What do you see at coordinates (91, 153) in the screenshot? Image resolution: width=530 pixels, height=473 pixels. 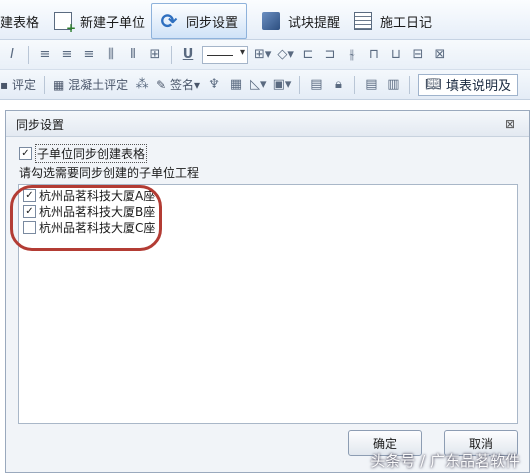 I see `create-table-label: 子单位同步创建表格` at bounding box center [91, 153].